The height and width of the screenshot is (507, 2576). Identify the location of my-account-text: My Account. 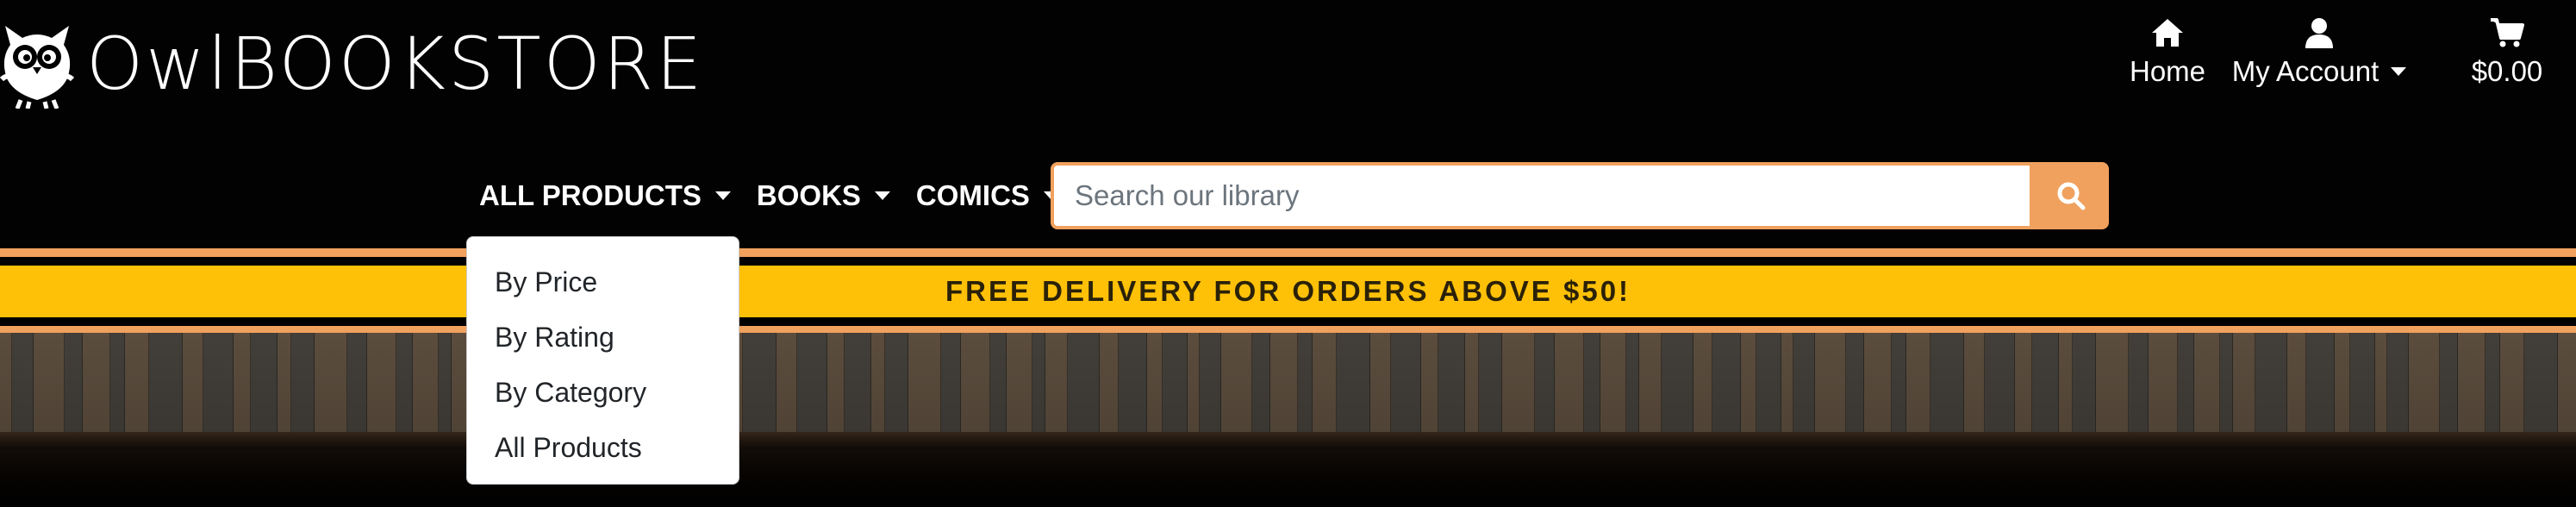
(2305, 71).